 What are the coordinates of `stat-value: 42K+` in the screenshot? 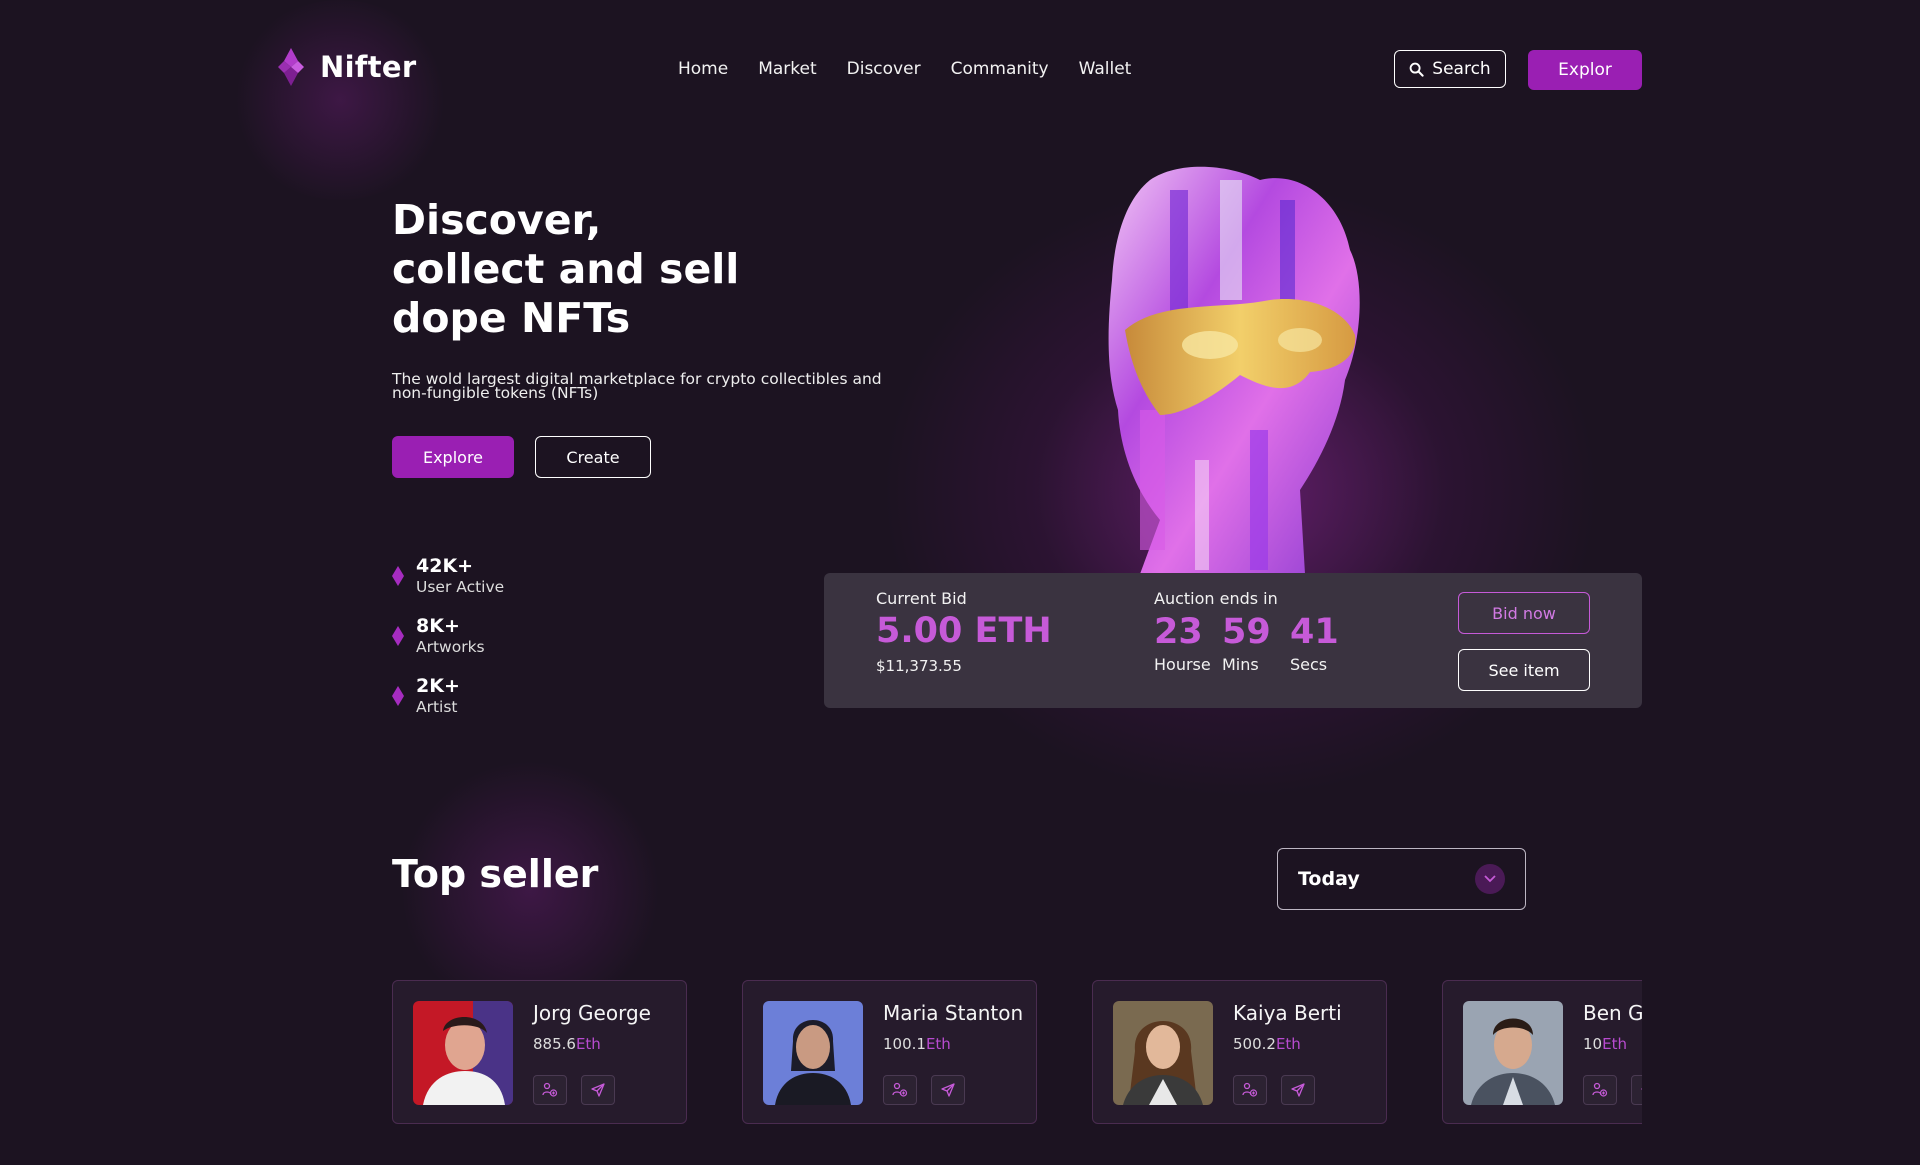 It's located at (445, 566).